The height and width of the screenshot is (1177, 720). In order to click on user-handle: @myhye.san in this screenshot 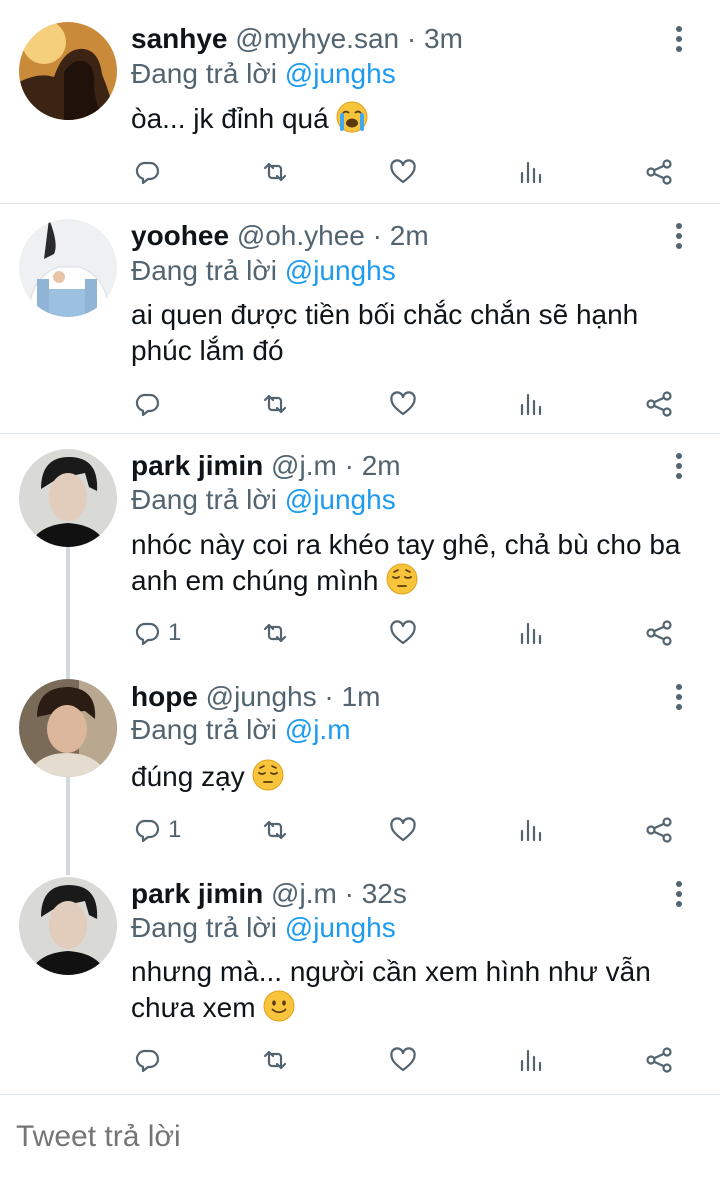, I will do `click(317, 38)`.